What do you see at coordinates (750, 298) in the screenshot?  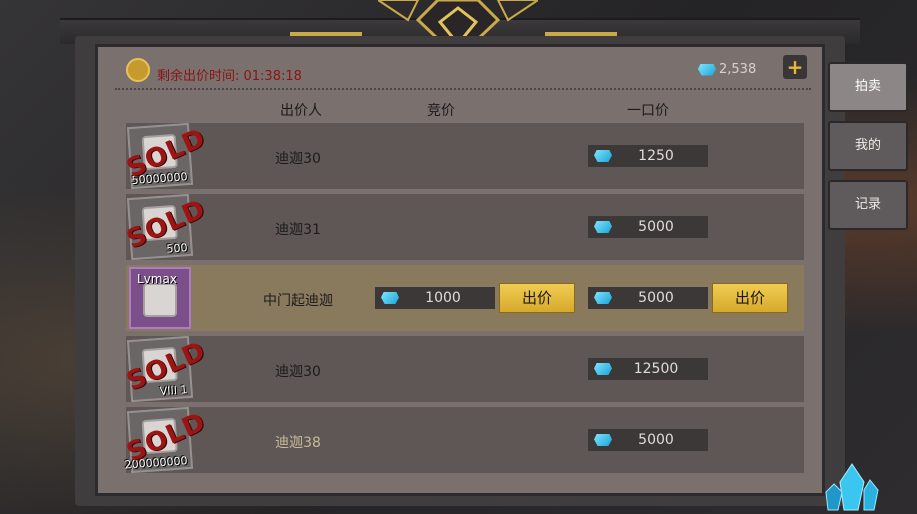 I see `buyout-button: 出价` at bounding box center [750, 298].